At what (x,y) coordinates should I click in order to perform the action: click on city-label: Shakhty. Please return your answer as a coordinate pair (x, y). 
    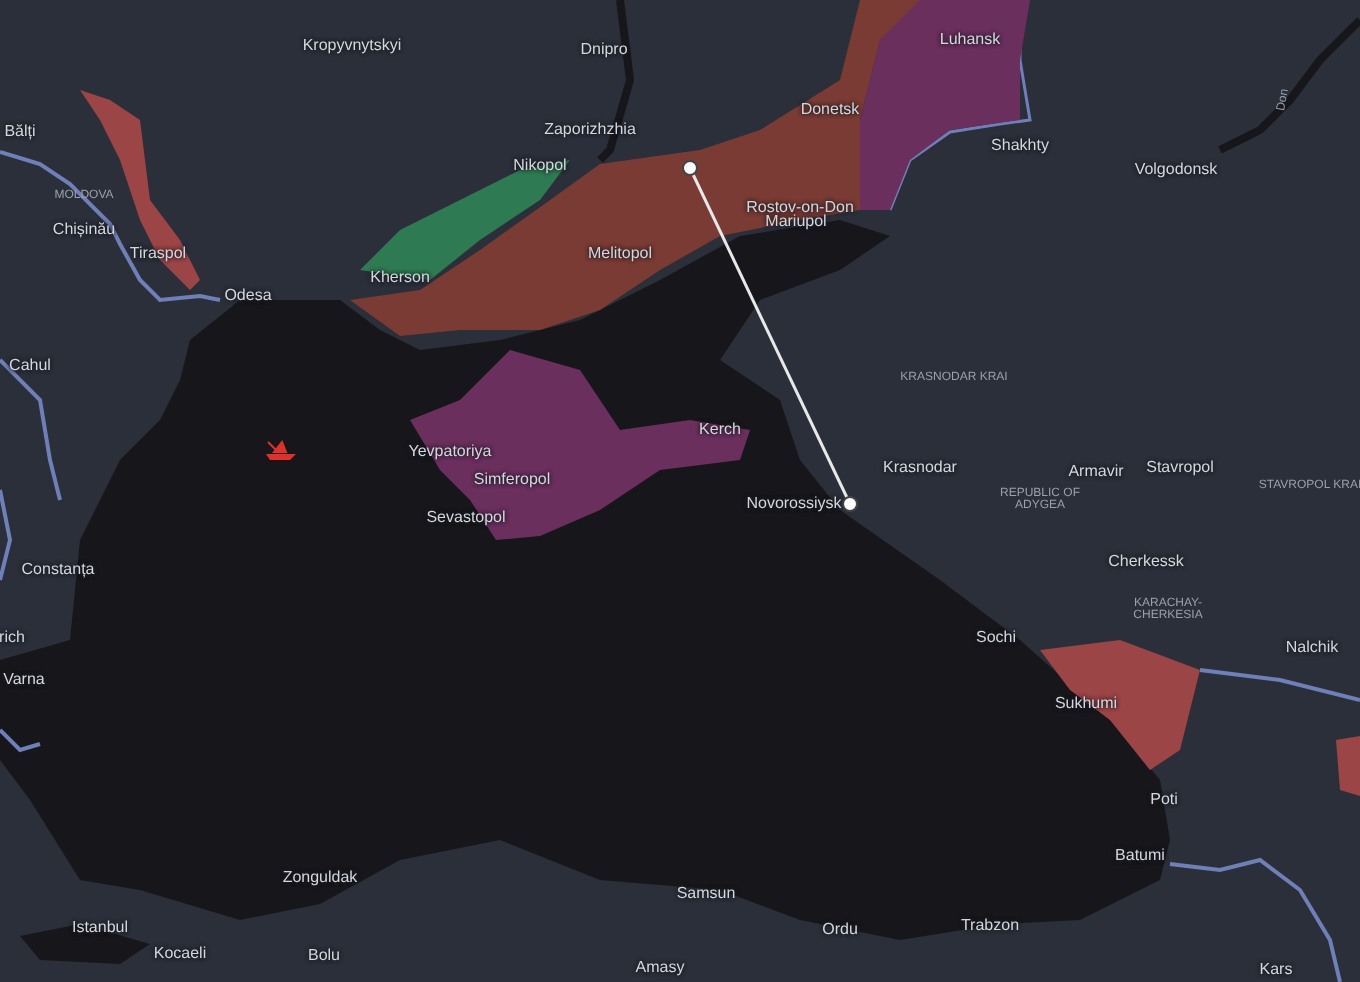
    Looking at the image, I should click on (1020, 146).